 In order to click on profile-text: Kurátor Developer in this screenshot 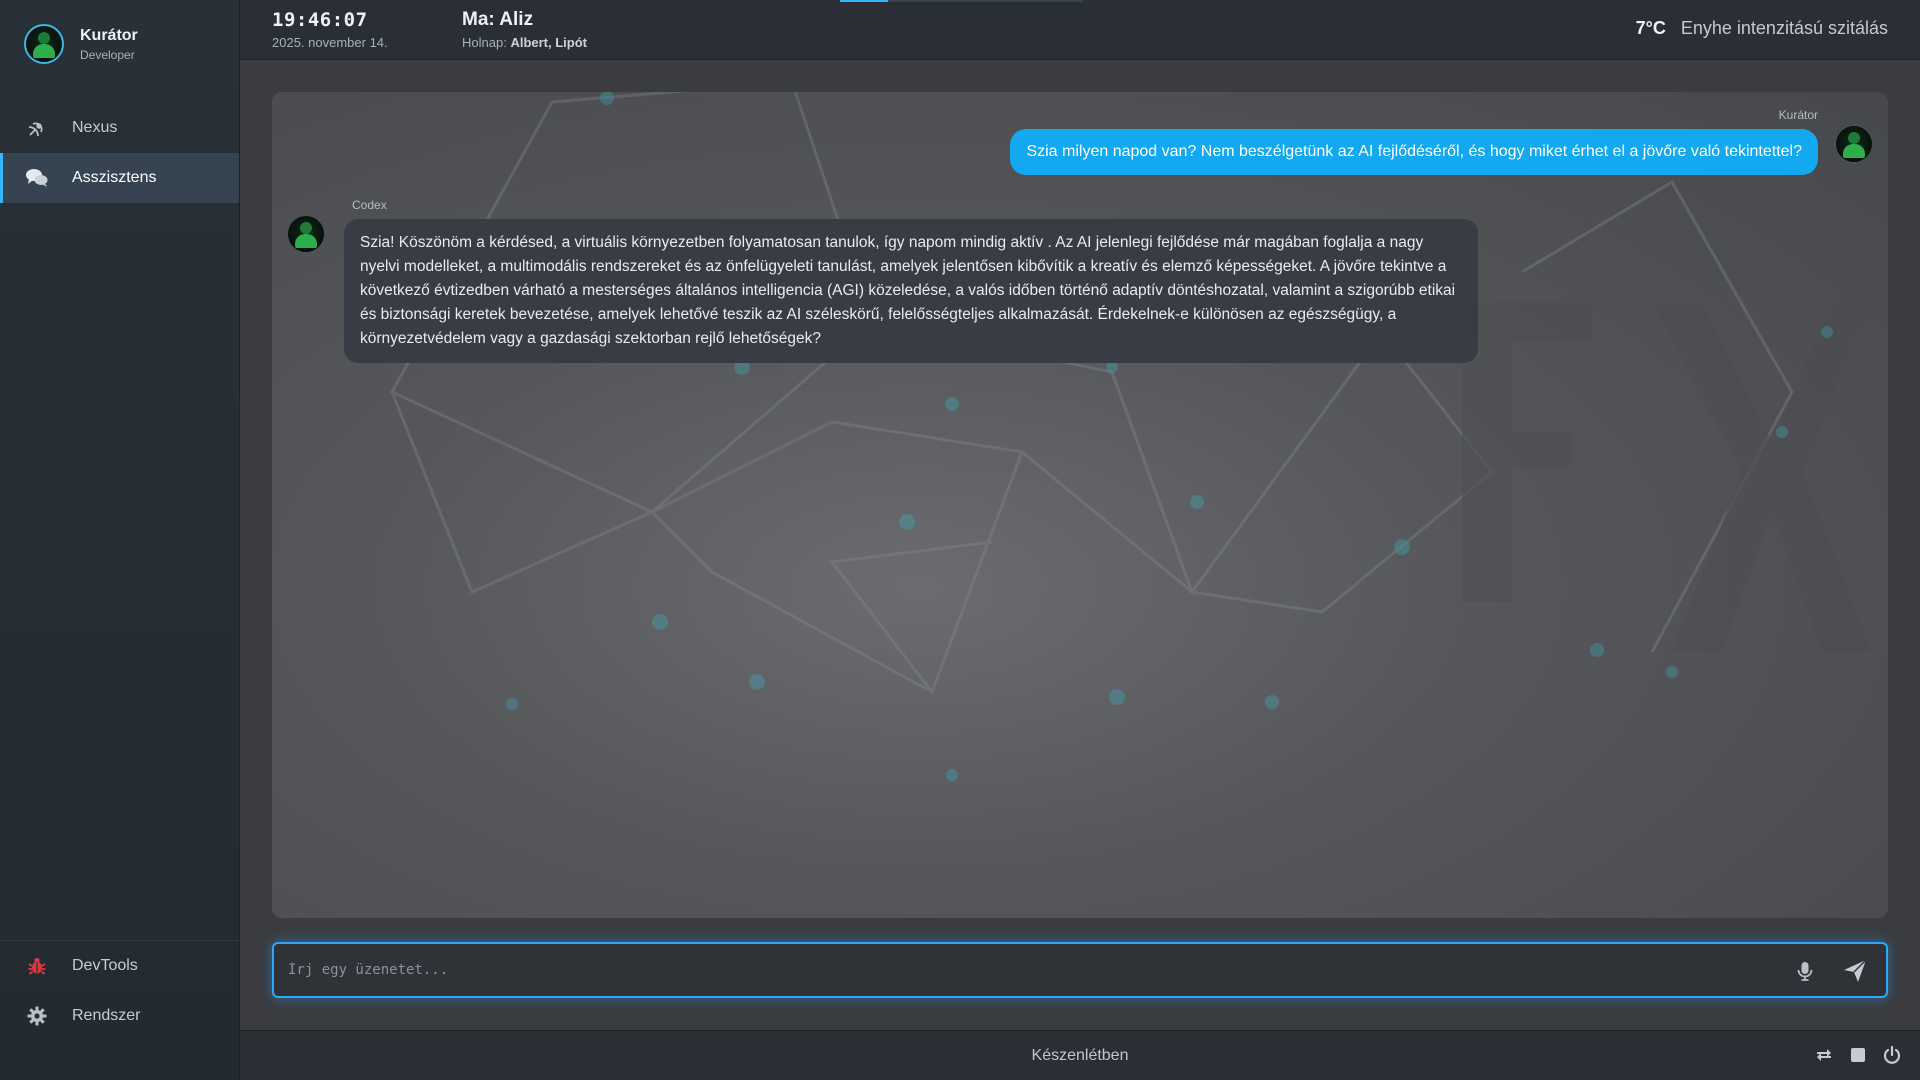, I will do `click(109, 44)`.